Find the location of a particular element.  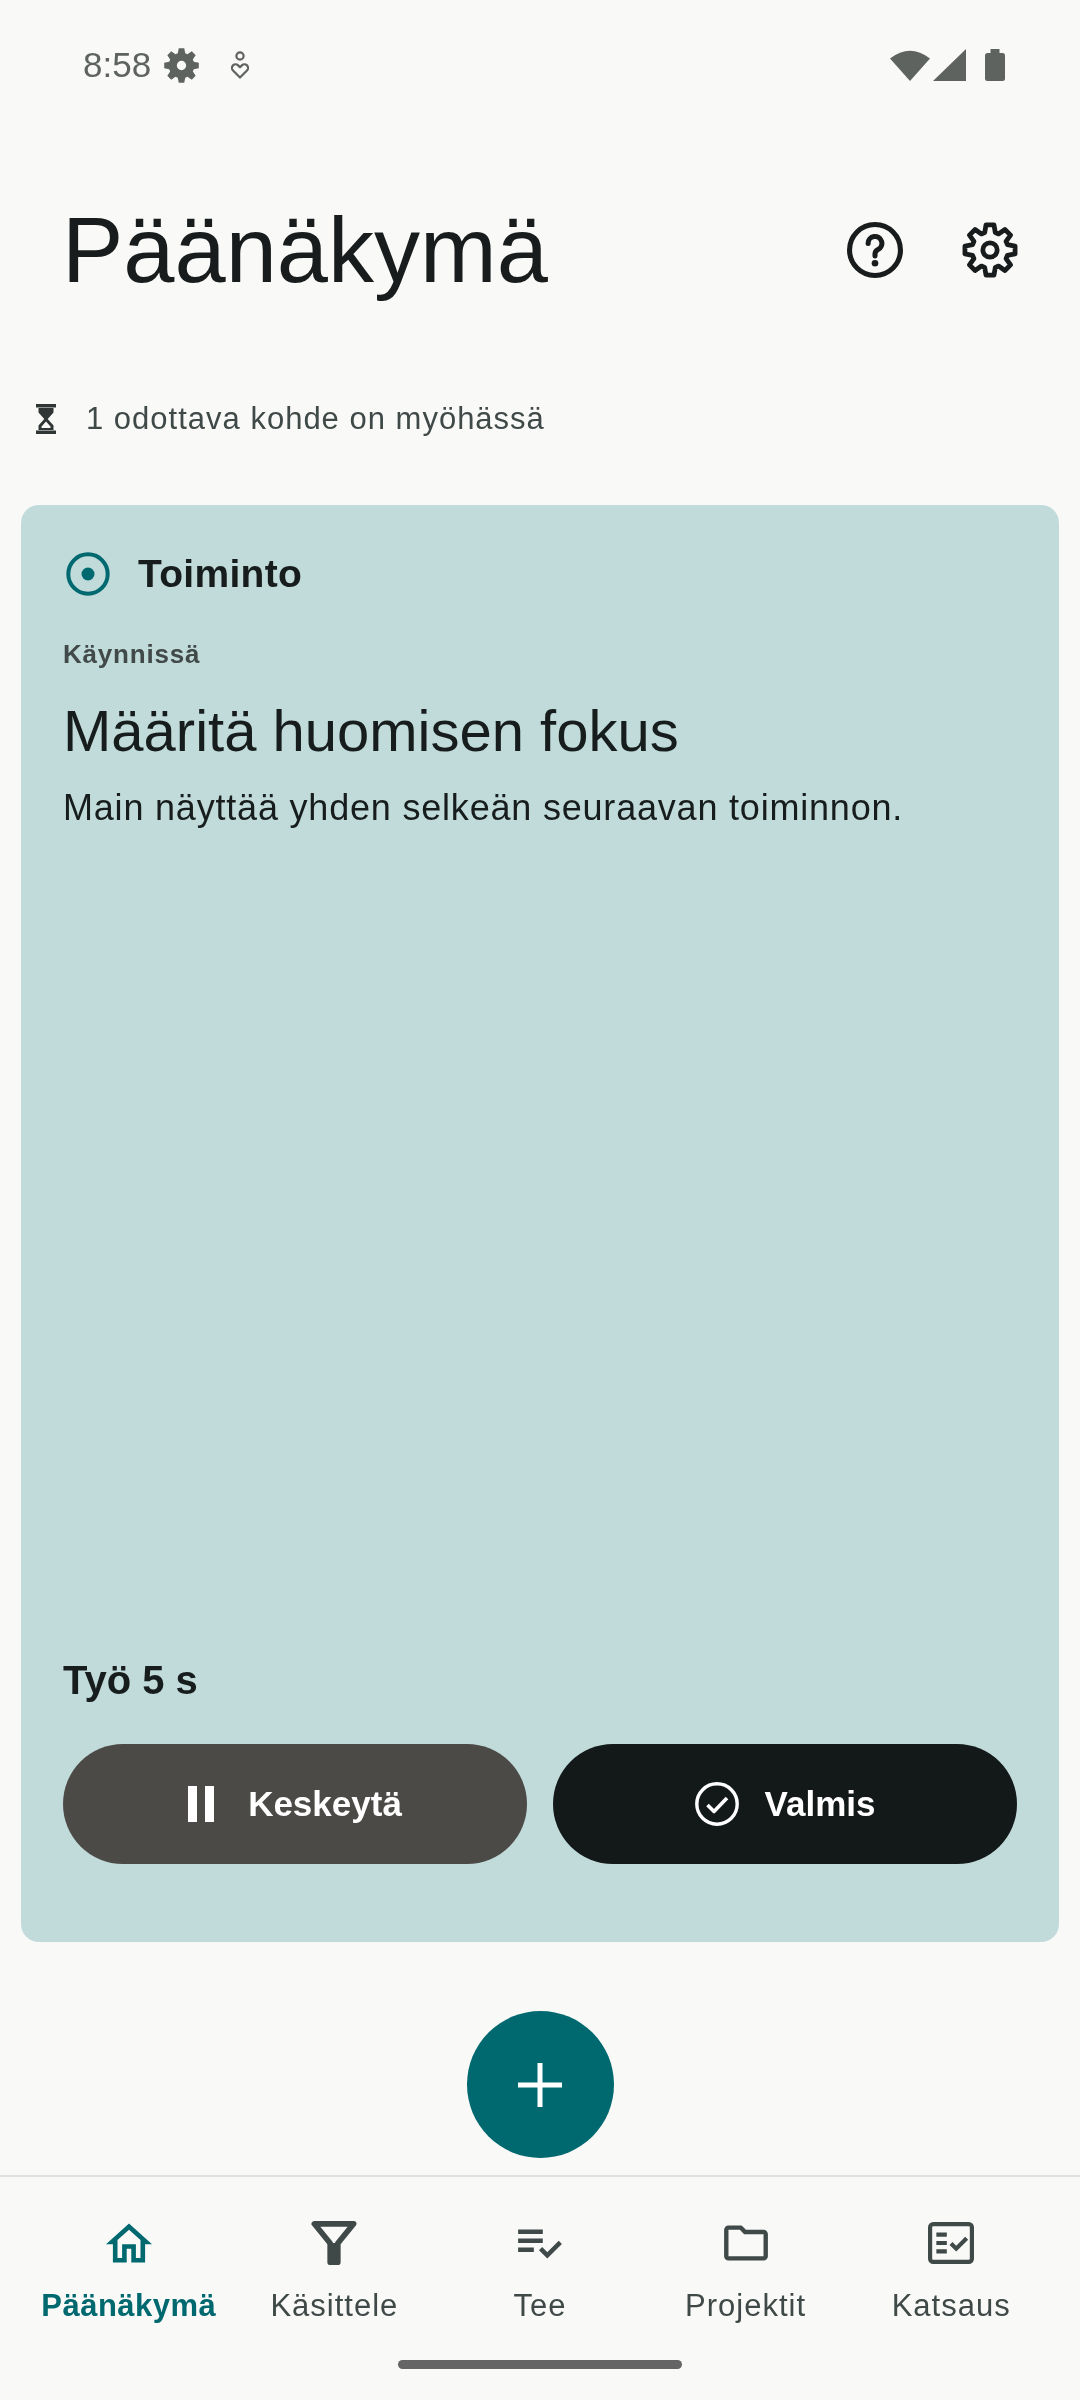

card-heading: Toiminto is located at coordinates (220, 574).